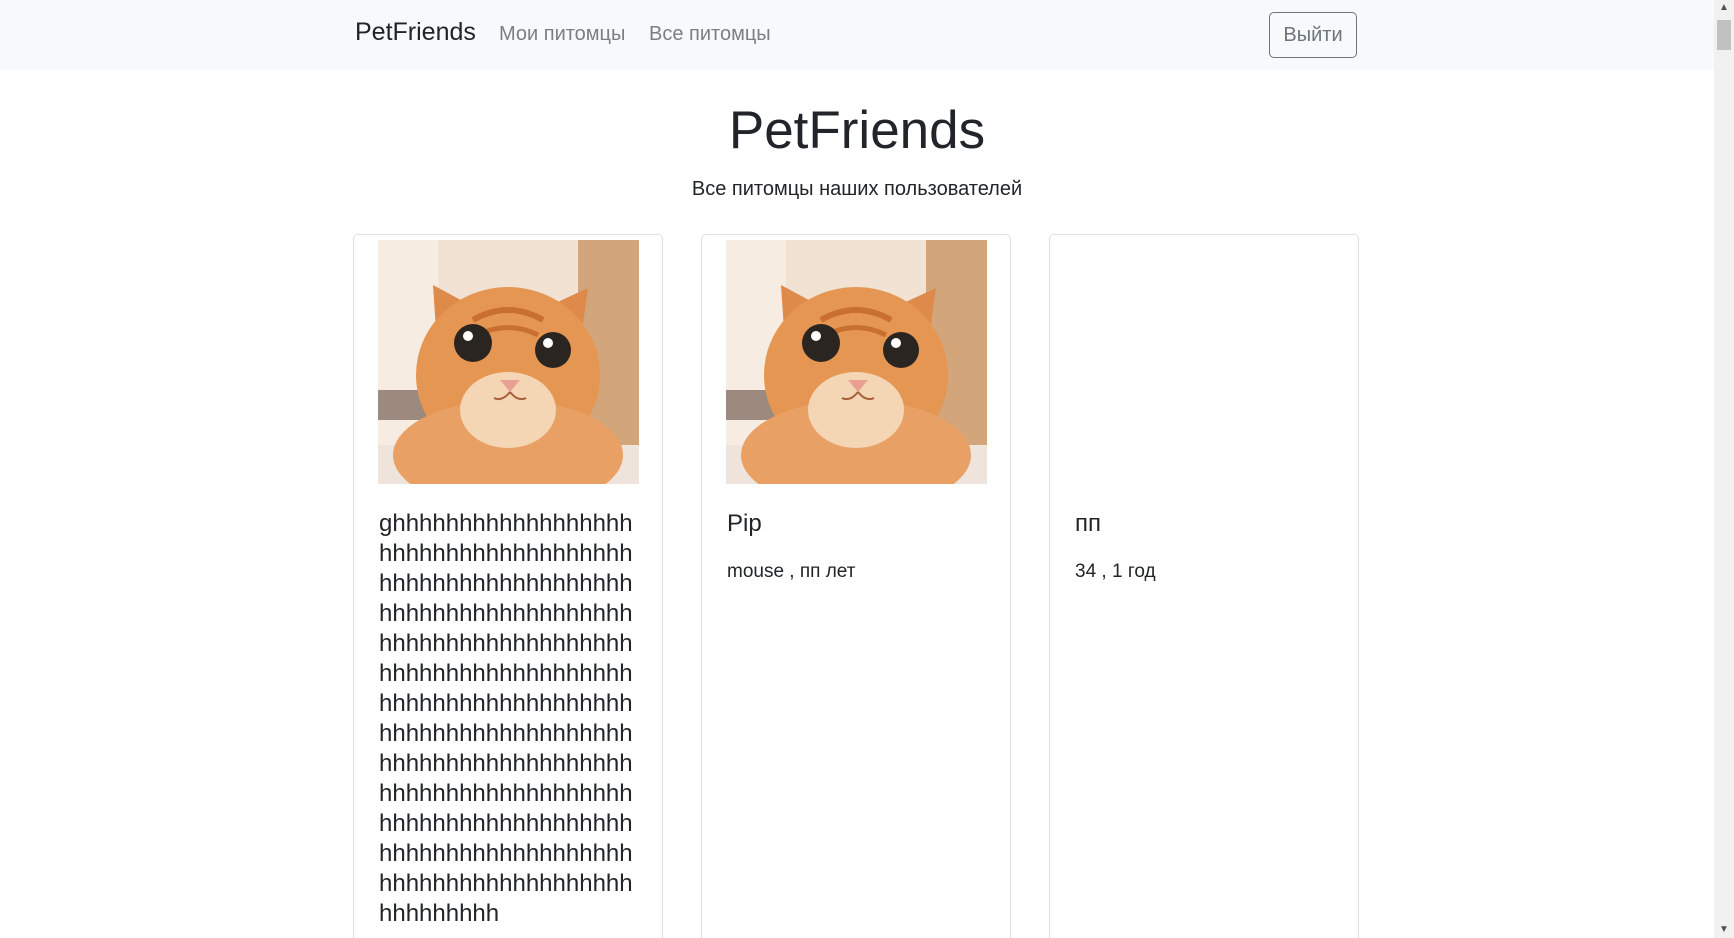 The image size is (1734, 938). What do you see at coordinates (1204, 586) in the screenshot?
I see `pet-card: пп 34 , 1 год` at bounding box center [1204, 586].